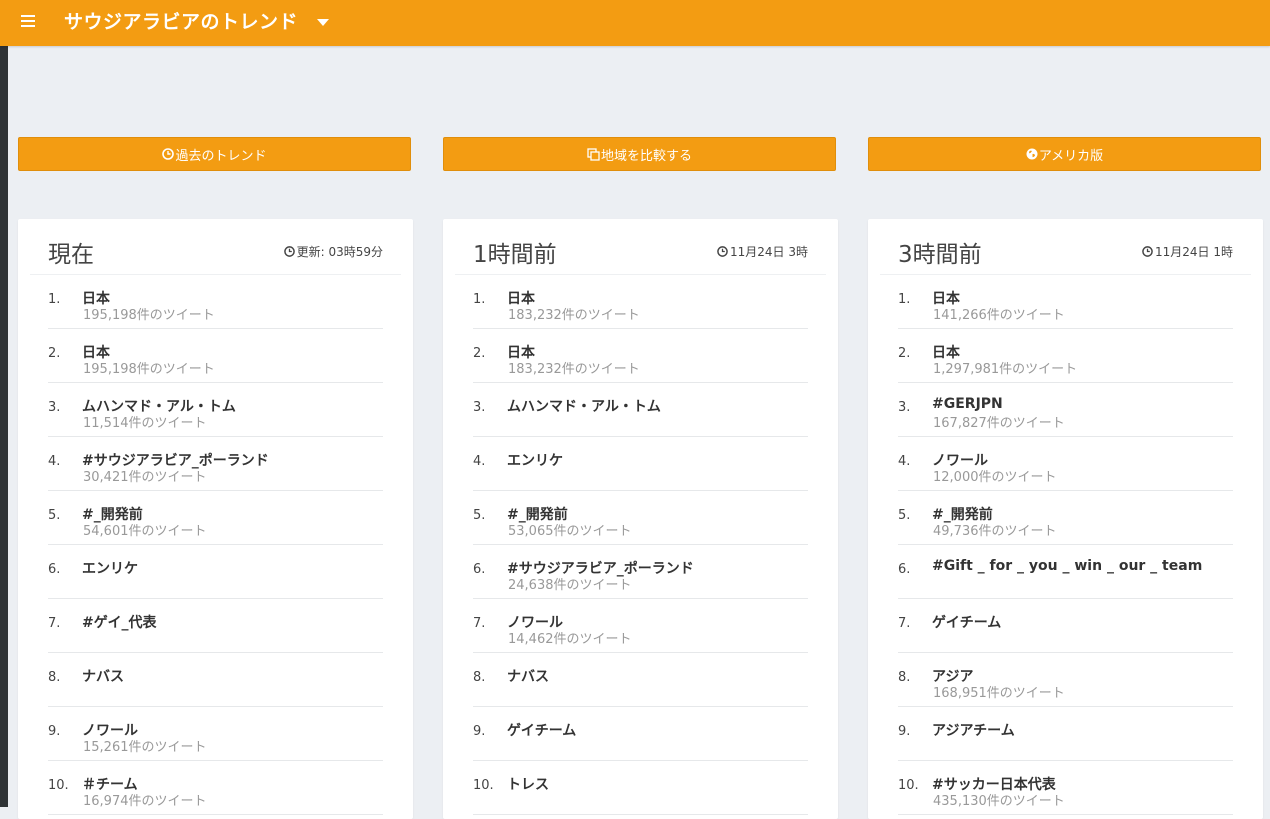 This screenshot has width=1270, height=819. Describe the element at coordinates (1065, 794) in the screenshot. I see `trend-item: 10. #サッカー日本代表 435,130件のツイート` at that location.